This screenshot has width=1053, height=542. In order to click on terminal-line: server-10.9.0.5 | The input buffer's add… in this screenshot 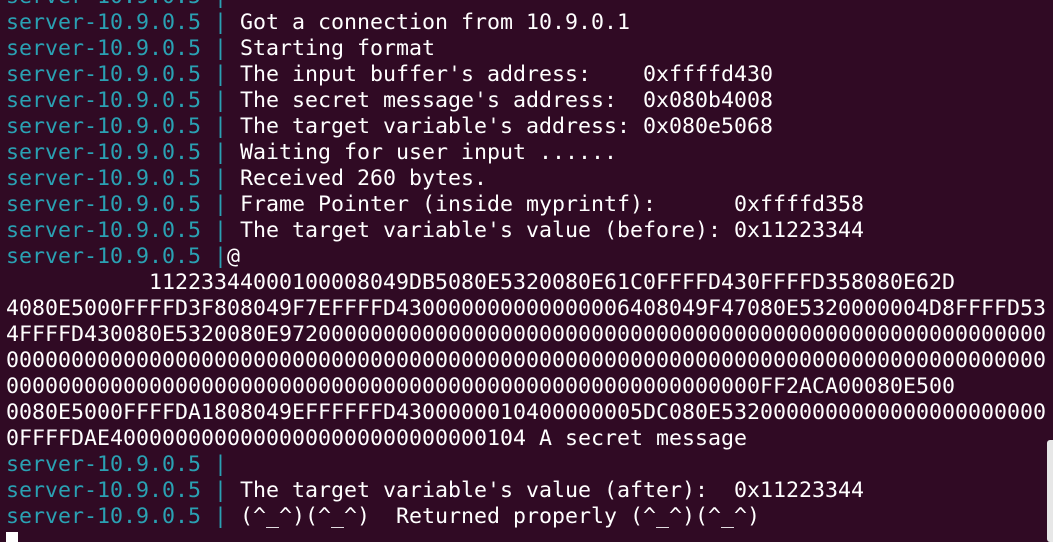, I will do `click(526, 75)`.